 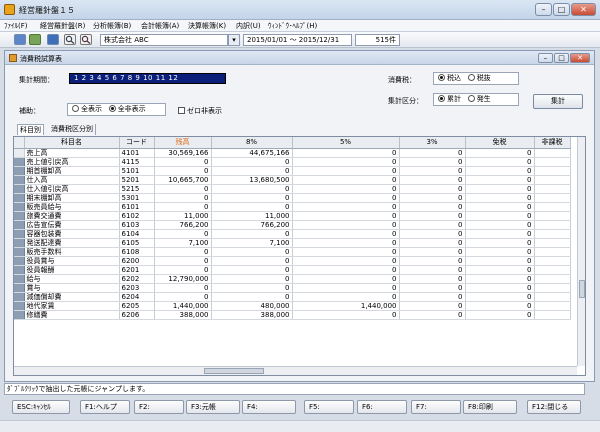 What do you see at coordinates (292, 243) in the screenshot?
I see `table-row: 発送配達費 6105 7,100 7,100 0 0 0` at bounding box center [292, 243].